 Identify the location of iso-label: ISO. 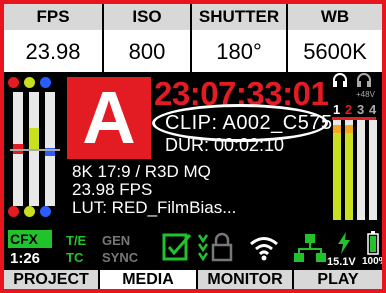
(148, 17).